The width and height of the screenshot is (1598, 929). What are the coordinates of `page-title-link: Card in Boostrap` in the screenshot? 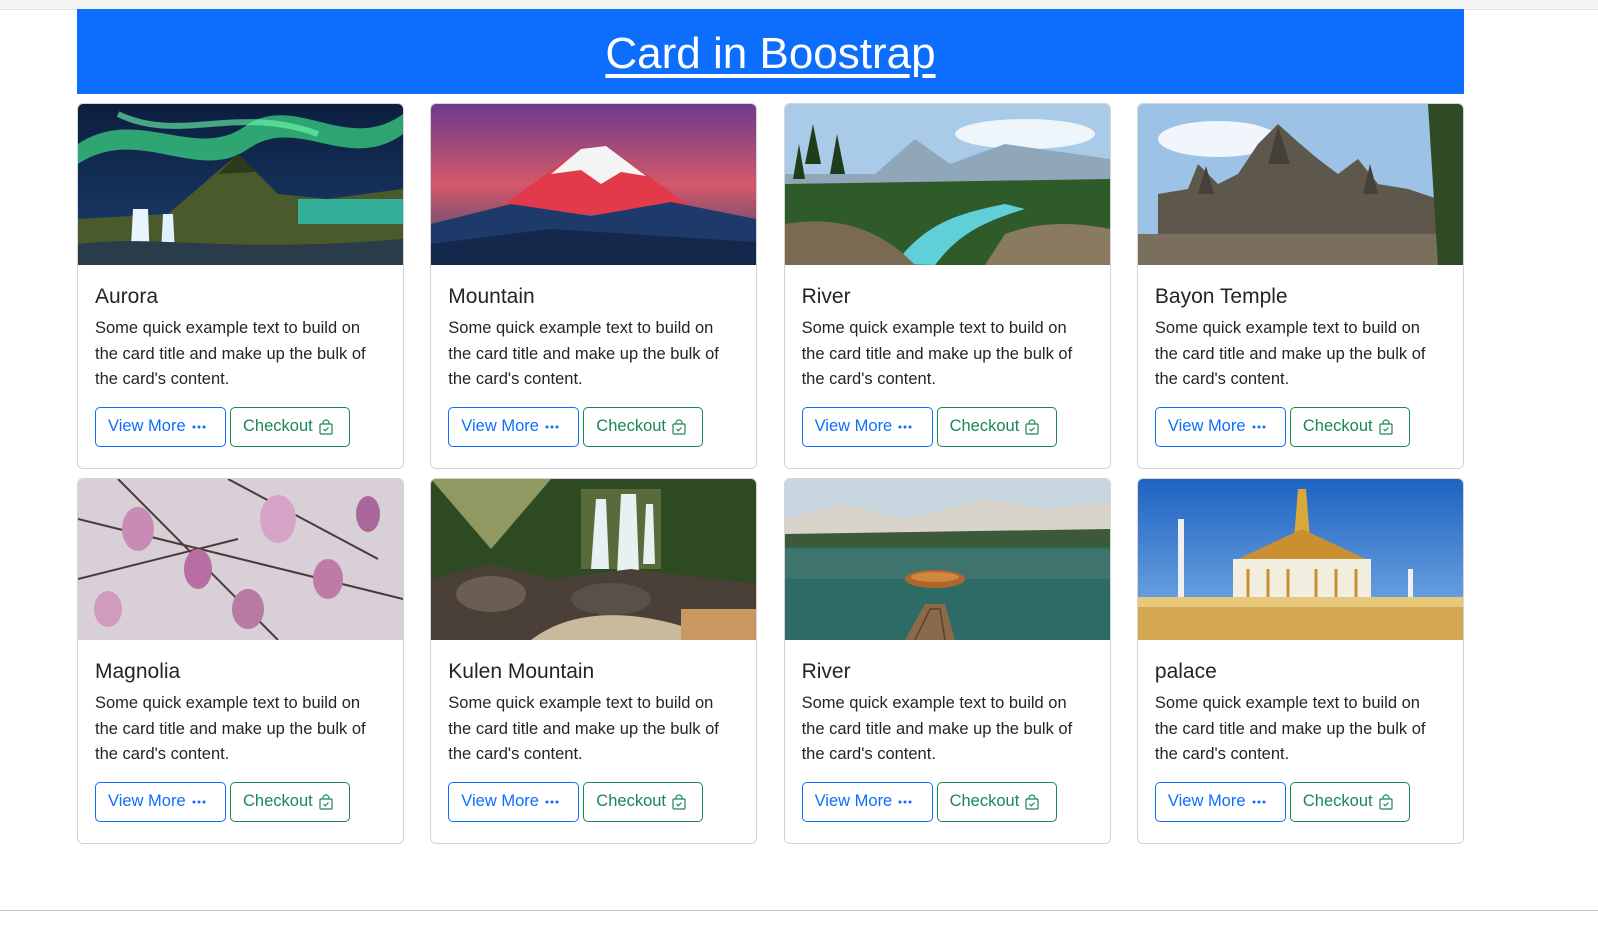 It's located at (770, 53).